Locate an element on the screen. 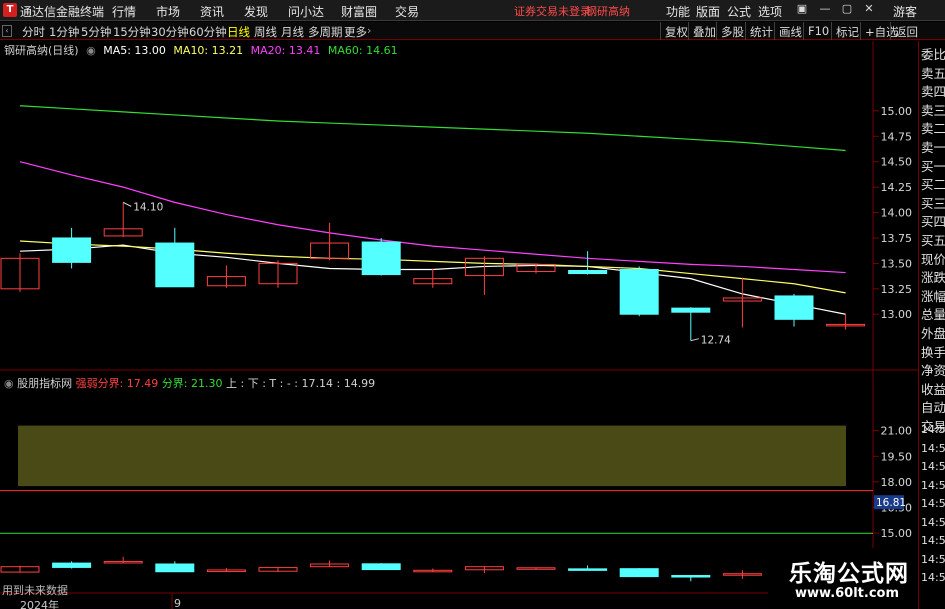 This screenshot has width=945, height=609. ind-y-tick-label: 21.00 is located at coordinates (897, 431).